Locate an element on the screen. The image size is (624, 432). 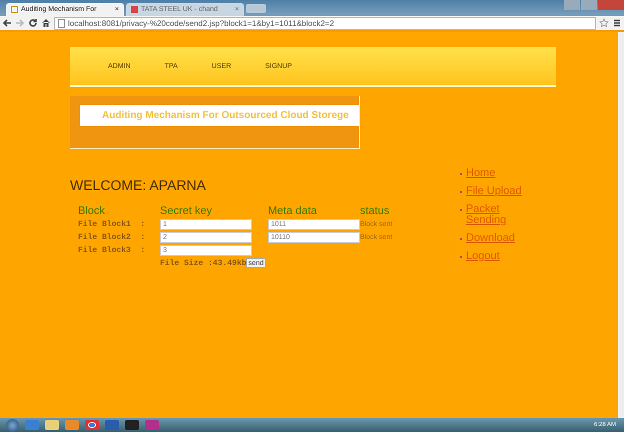
back-icon is located at coordinates (7, 23).